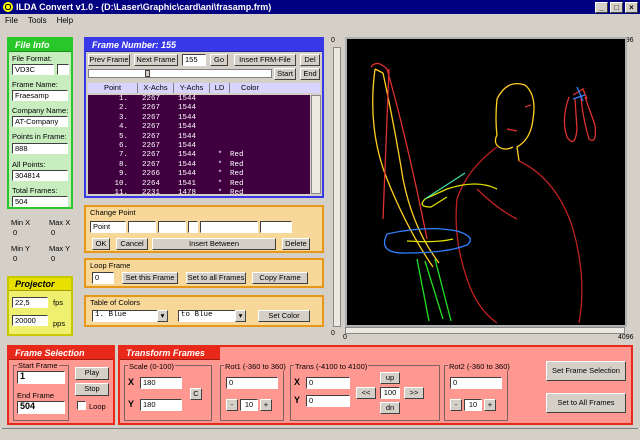  What do you see at coordinates (121, 191) in the screenshot?
I see `table-cell: 11.` at bounding box center [121, 191].